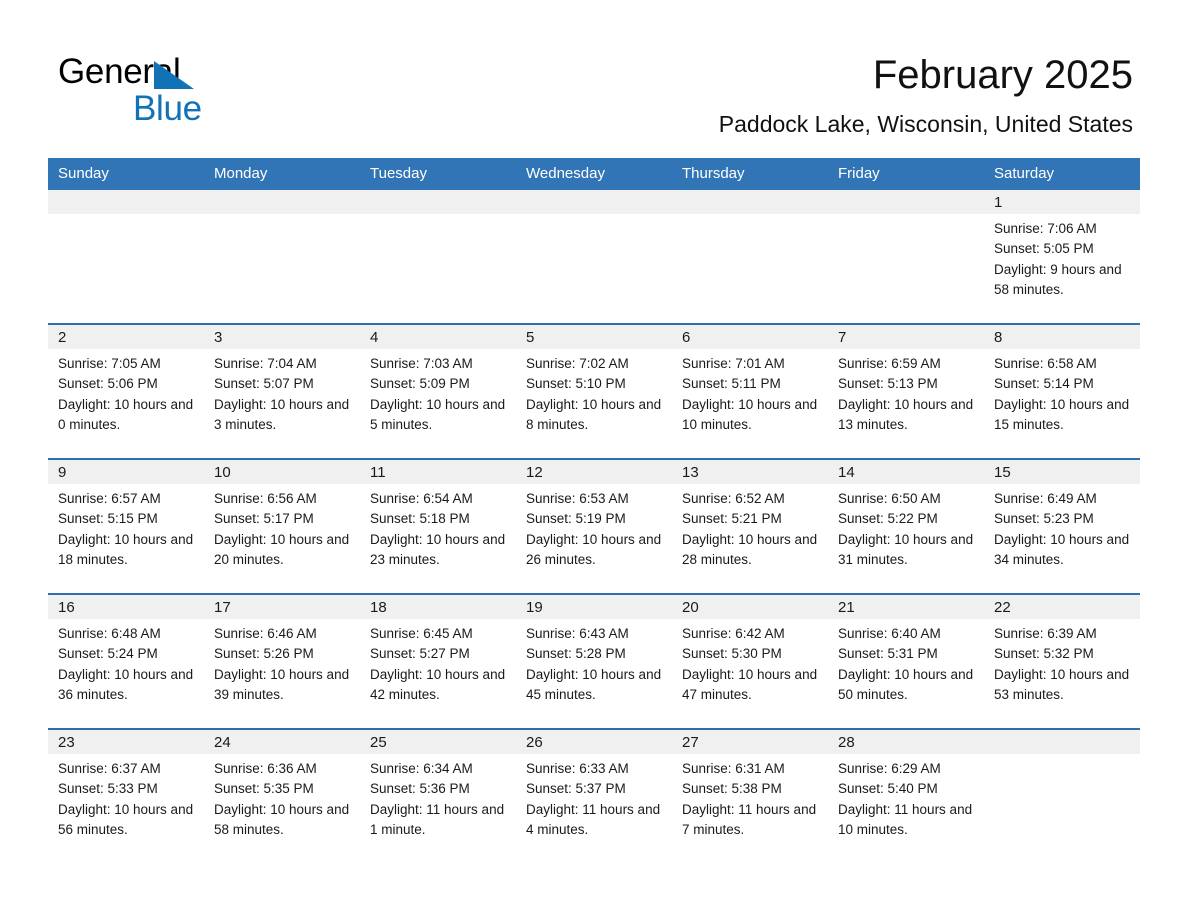 Image resolution: width=1188 pixels, height=918 pixels. I want to click on sunrise-text: Sunrise: 6:48 AM, so click(109, 633).